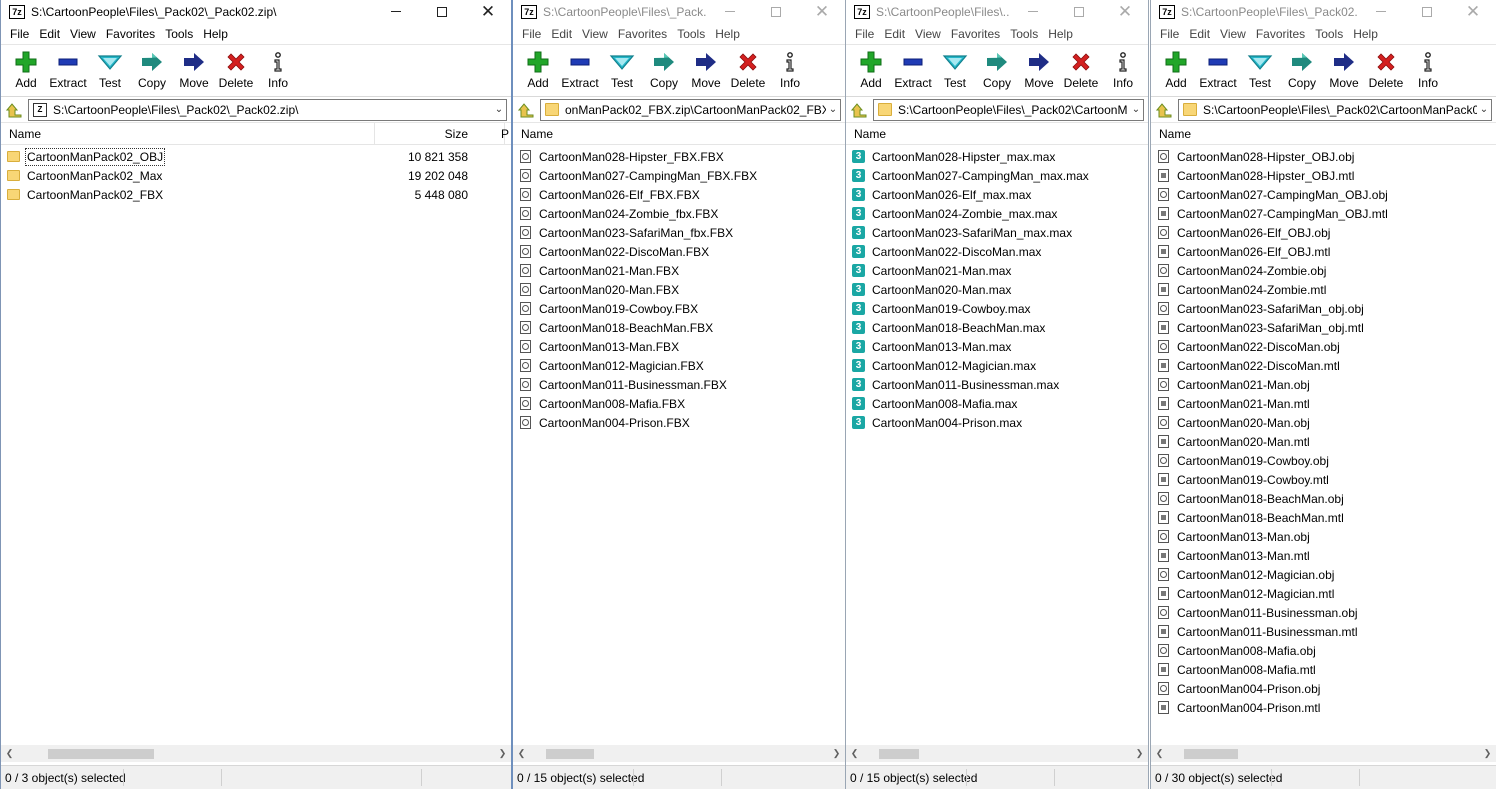 This screenshot has height=789, width=1496. I want to click on list-item: CartoonMan011-Businessman.obj, so click(1323, 612).